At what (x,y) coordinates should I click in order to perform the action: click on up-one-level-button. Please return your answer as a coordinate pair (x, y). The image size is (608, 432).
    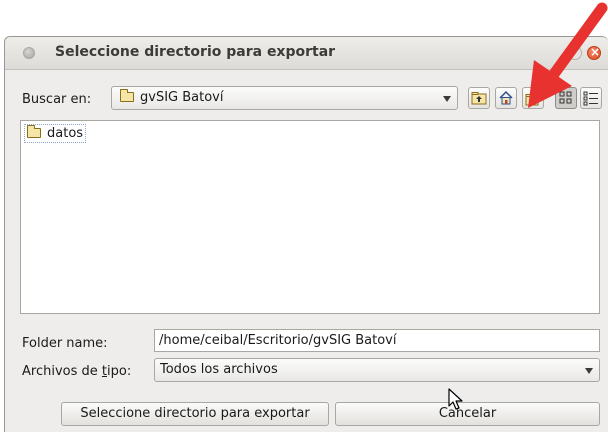
    Looking at the image, I should click on (479, 98).